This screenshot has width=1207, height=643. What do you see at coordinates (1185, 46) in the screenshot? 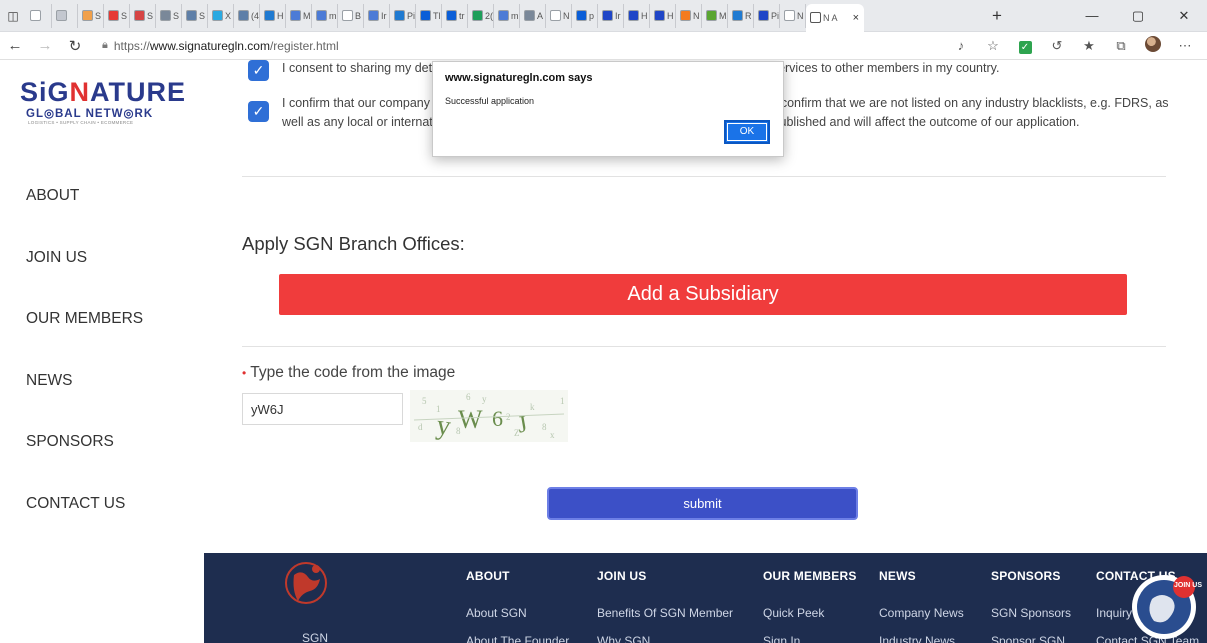
I see `more-menu-icon: ⋯` at bounding box center [1185, 46].